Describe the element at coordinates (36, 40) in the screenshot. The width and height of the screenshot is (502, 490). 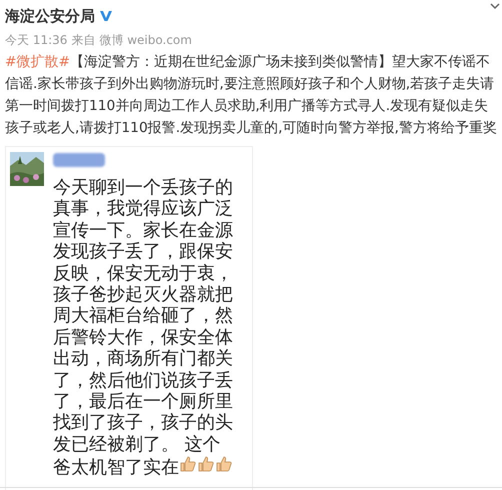
I see `post-time: 今天 11:36` at that location.